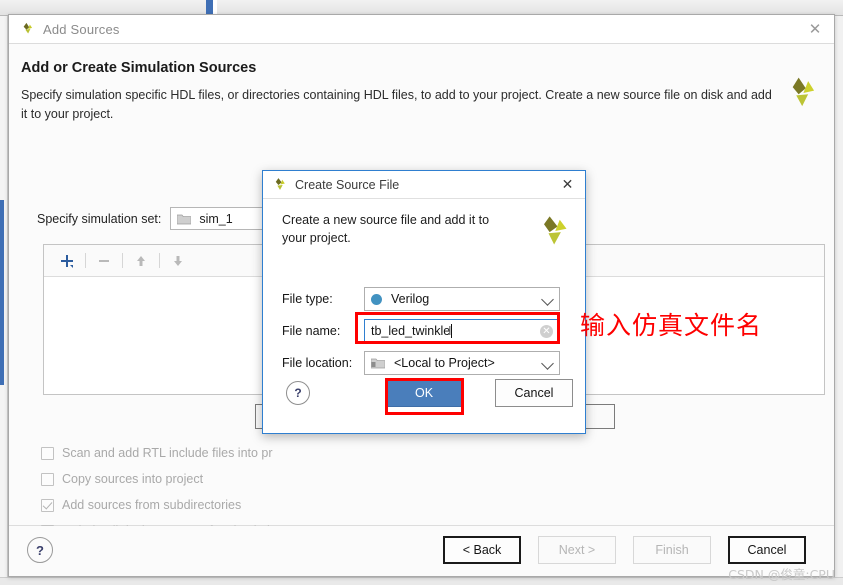  Describe the element at coordinates (152, 505) in the screenshot. I see `checkbox-label: Add sources from subdirectories` at that location.